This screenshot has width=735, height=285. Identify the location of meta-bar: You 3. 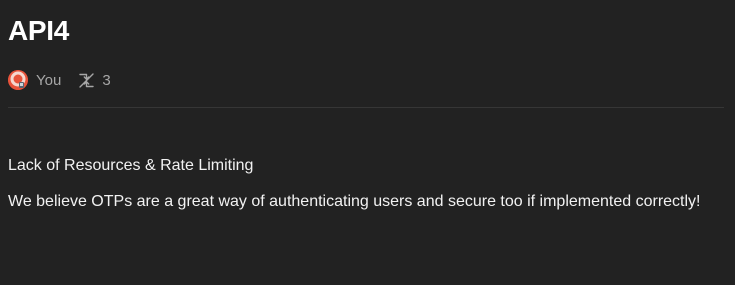
(59, 80).